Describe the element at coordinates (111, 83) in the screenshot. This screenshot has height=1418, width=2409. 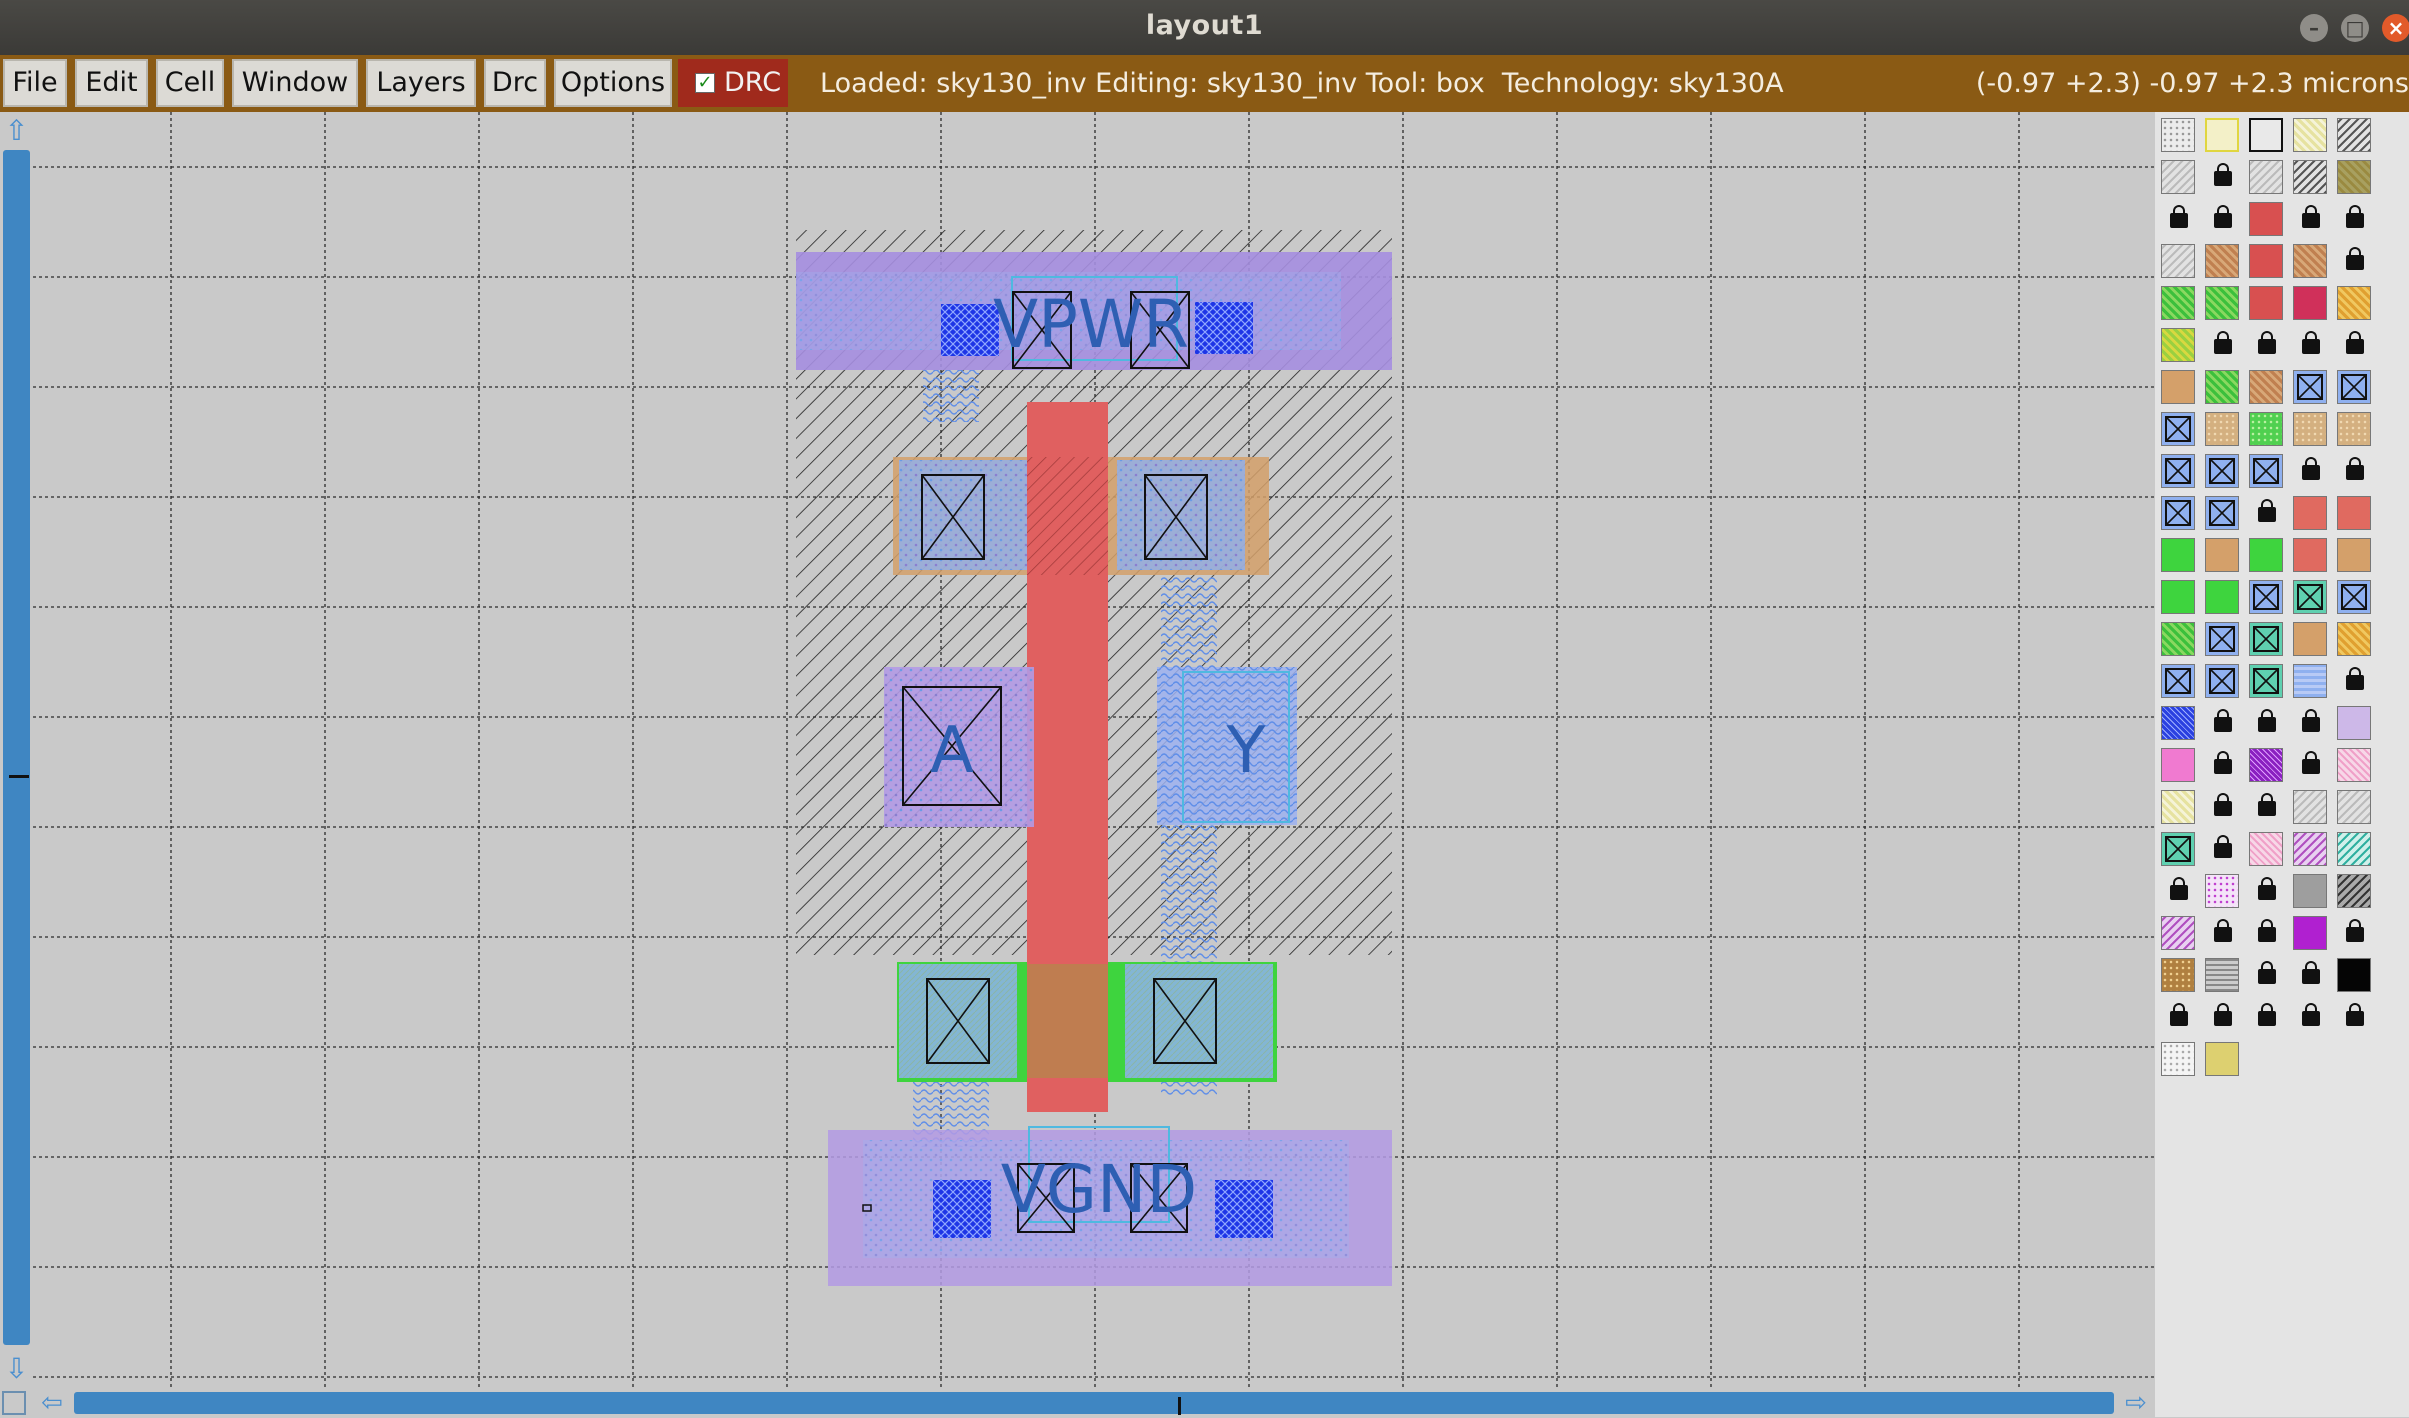
I see `menu-edit: Edit` at that location.